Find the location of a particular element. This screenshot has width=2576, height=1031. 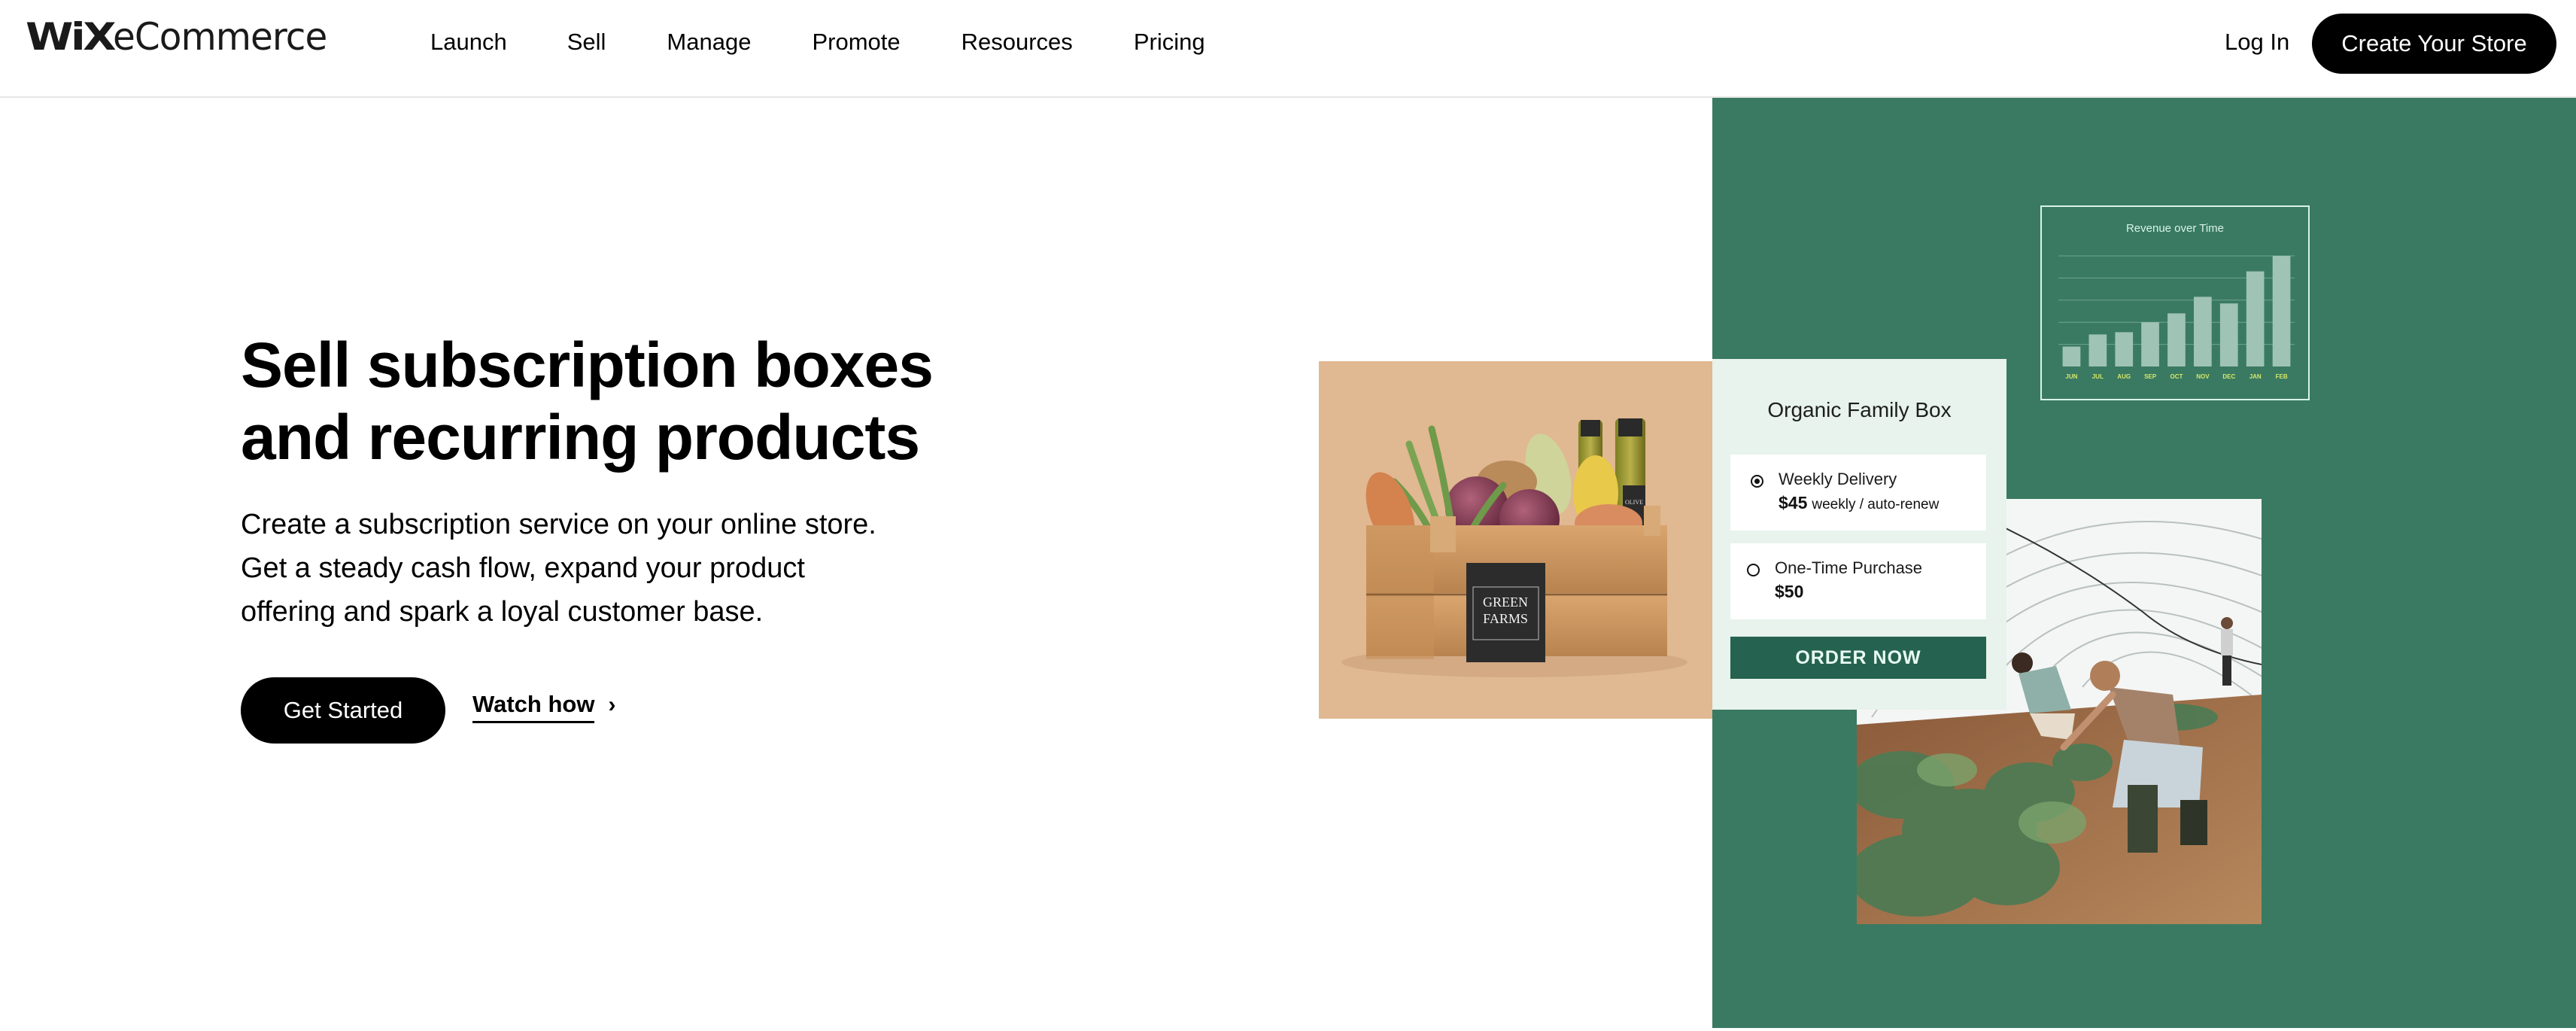

chart-bar-sep is located at coordinates (2150, 344).